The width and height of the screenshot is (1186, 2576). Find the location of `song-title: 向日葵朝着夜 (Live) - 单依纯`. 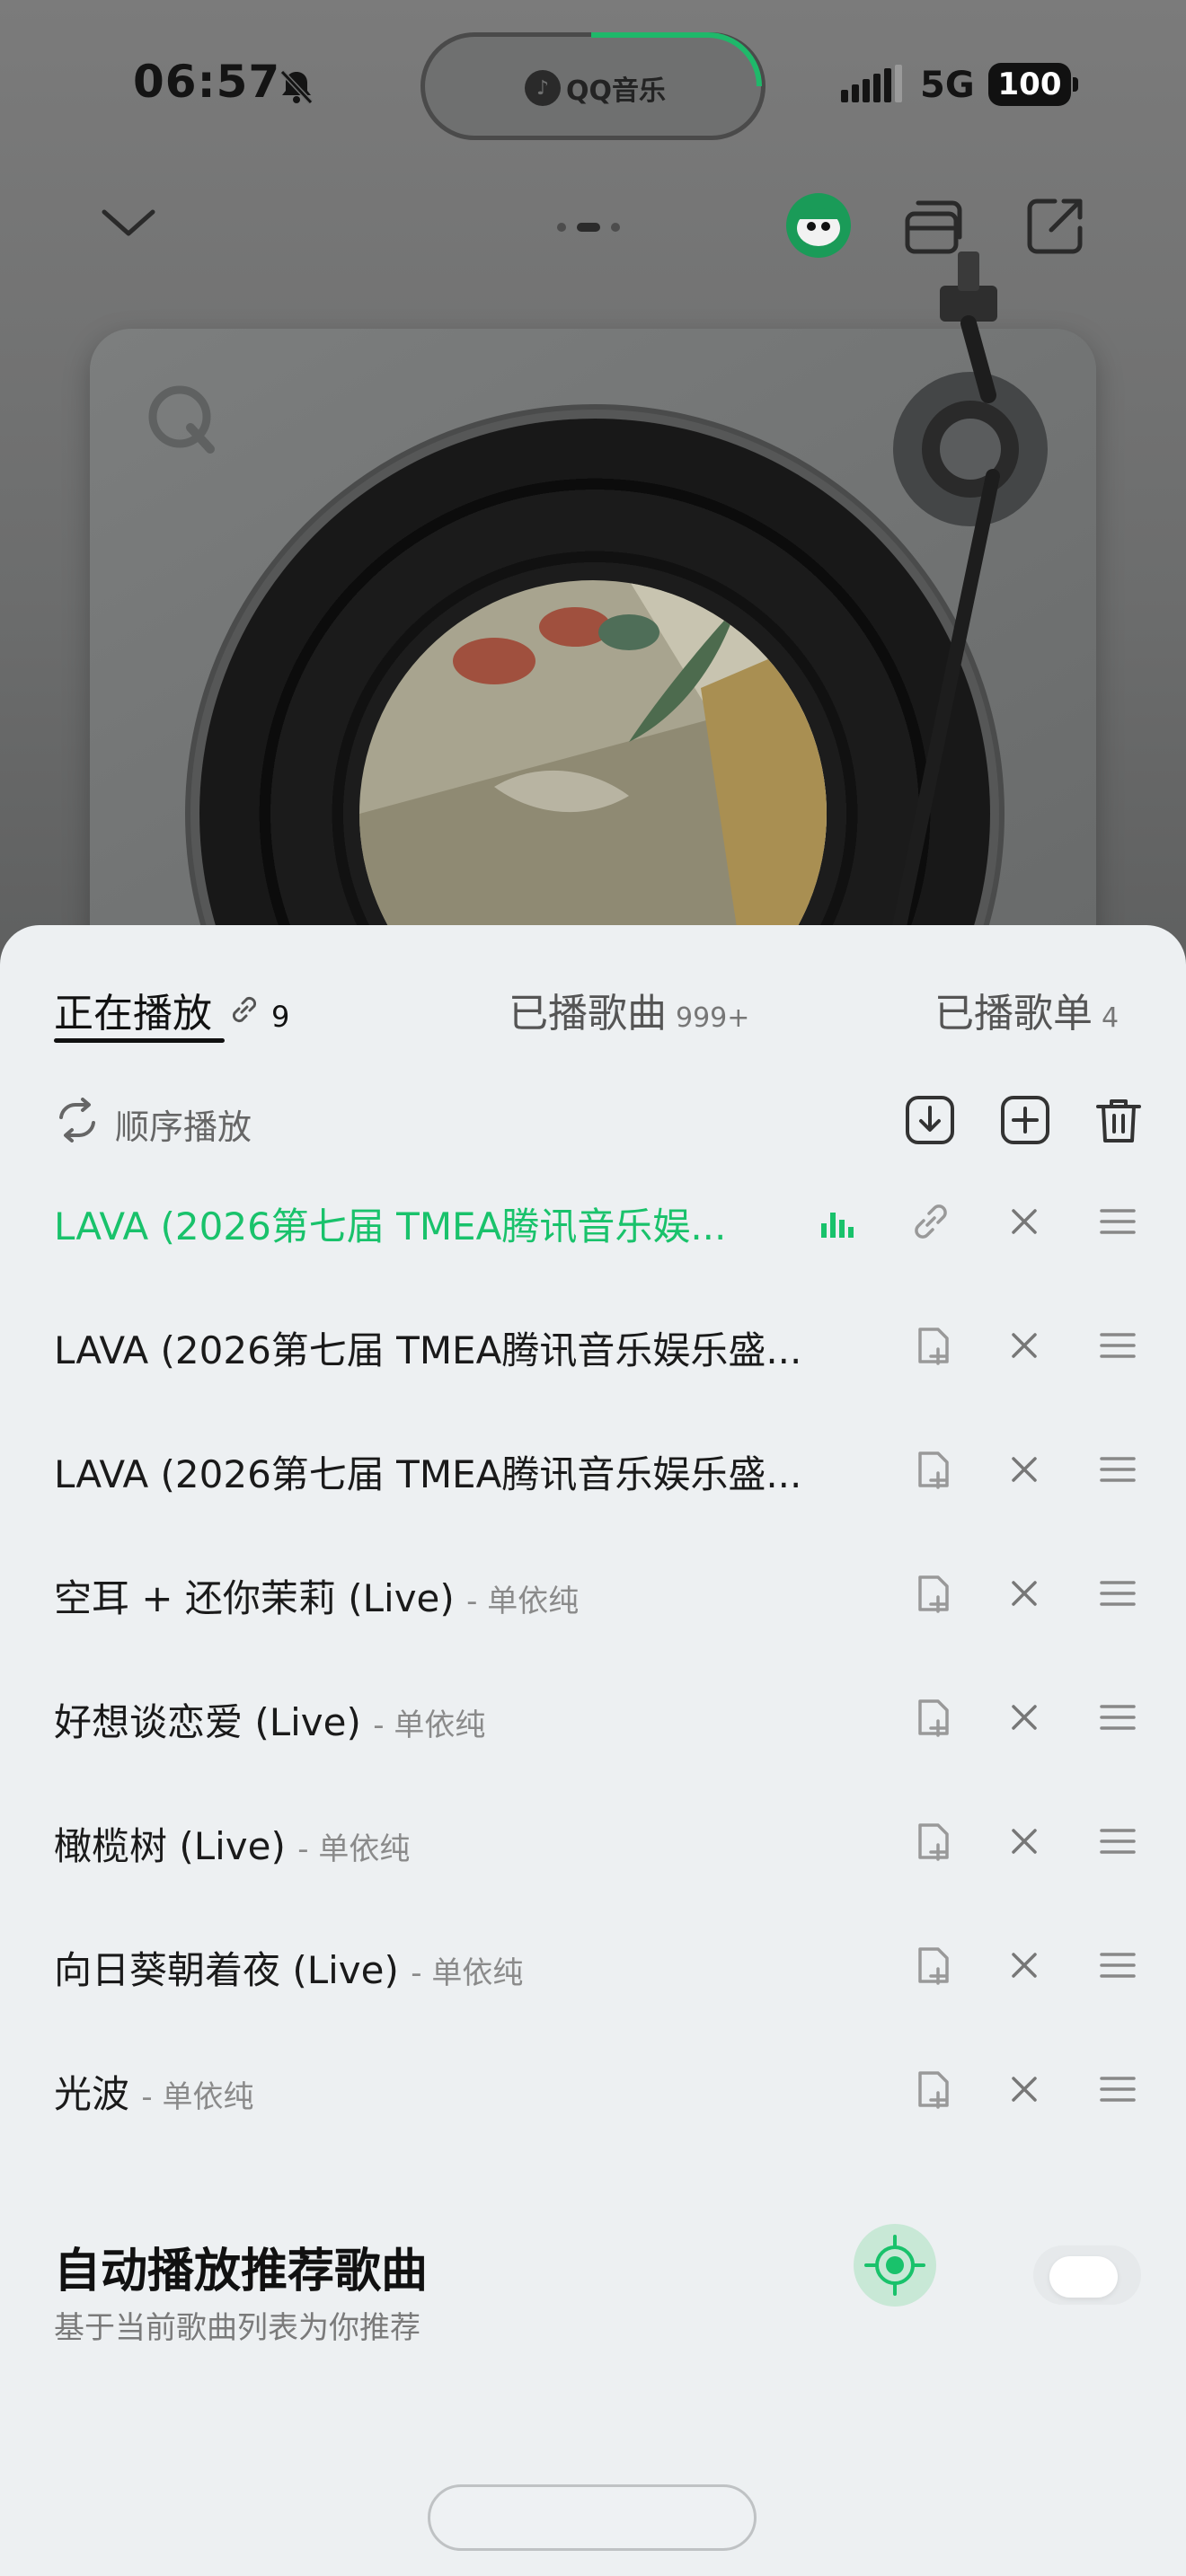

song-title: 向日葵朝着夜 (Live) - 单依纯 is located at coordinates (449, 1967).